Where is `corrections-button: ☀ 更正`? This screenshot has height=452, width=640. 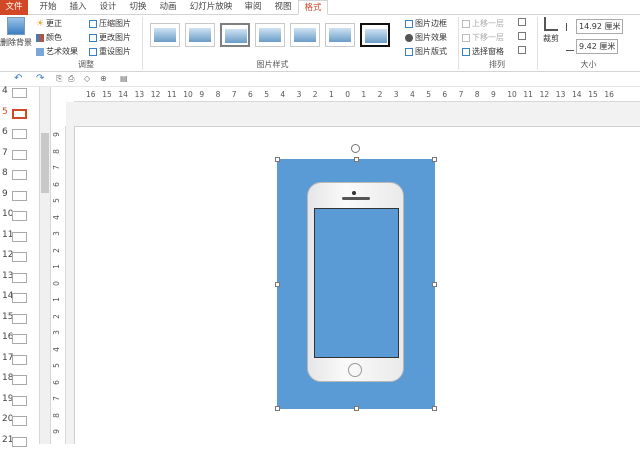
corrections-button: ☀ 更正 is located at coordinates (49, 23).